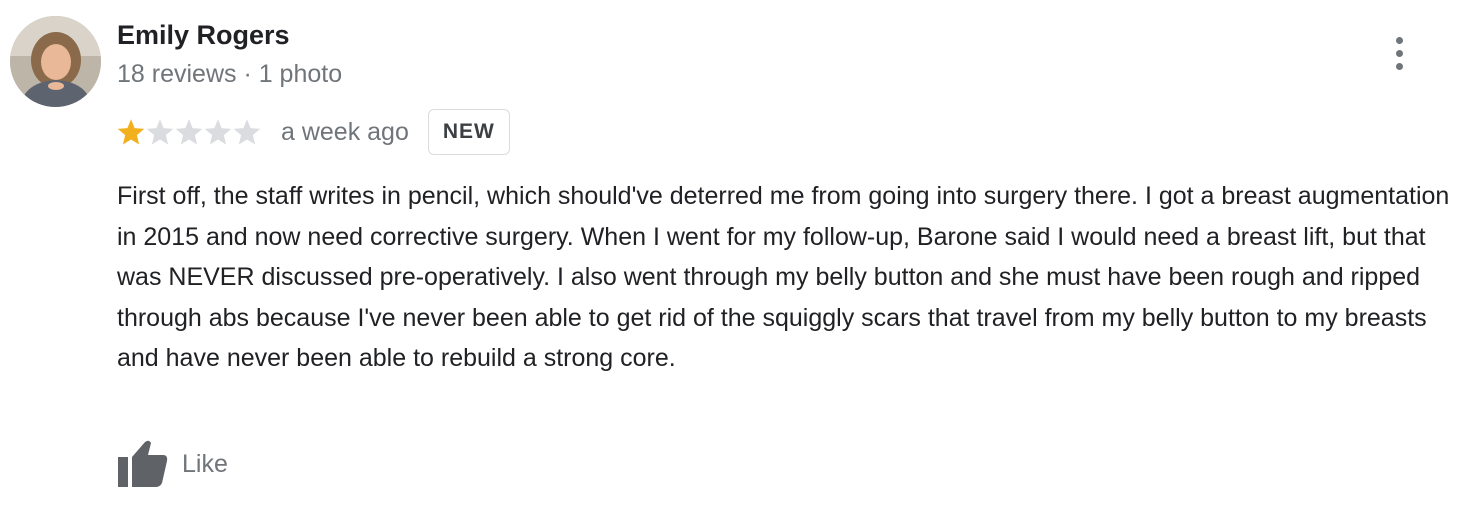 The image size is (1471, 512). What do you see at coordinates (205, 463) in the screenshot?
I see `like-label: Like` at bounding box center [205, 463].